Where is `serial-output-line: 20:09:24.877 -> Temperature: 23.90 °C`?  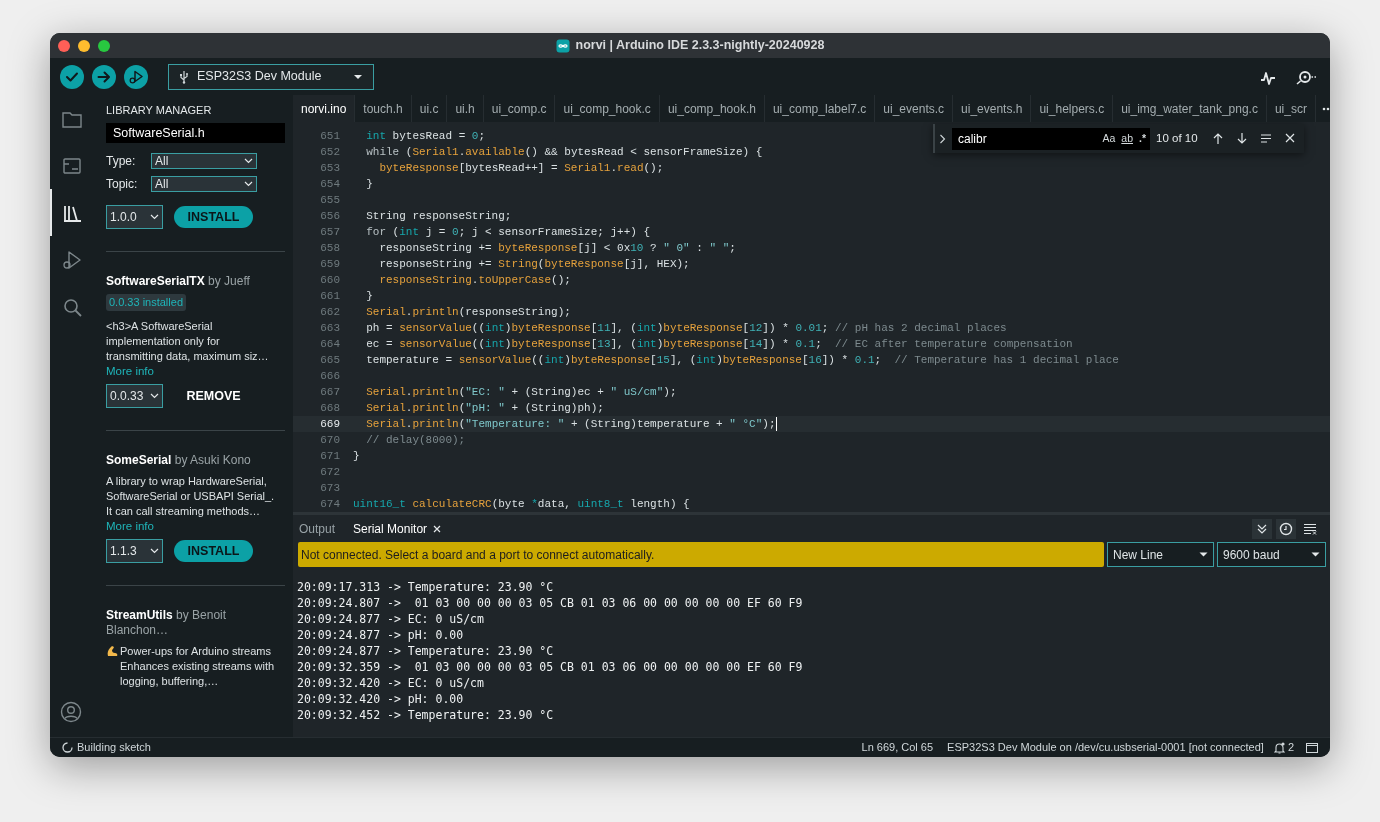 serial-output-line: 20:09:24.877 -> Temperature: 23.90 °C is located at coordinates (426, 651).